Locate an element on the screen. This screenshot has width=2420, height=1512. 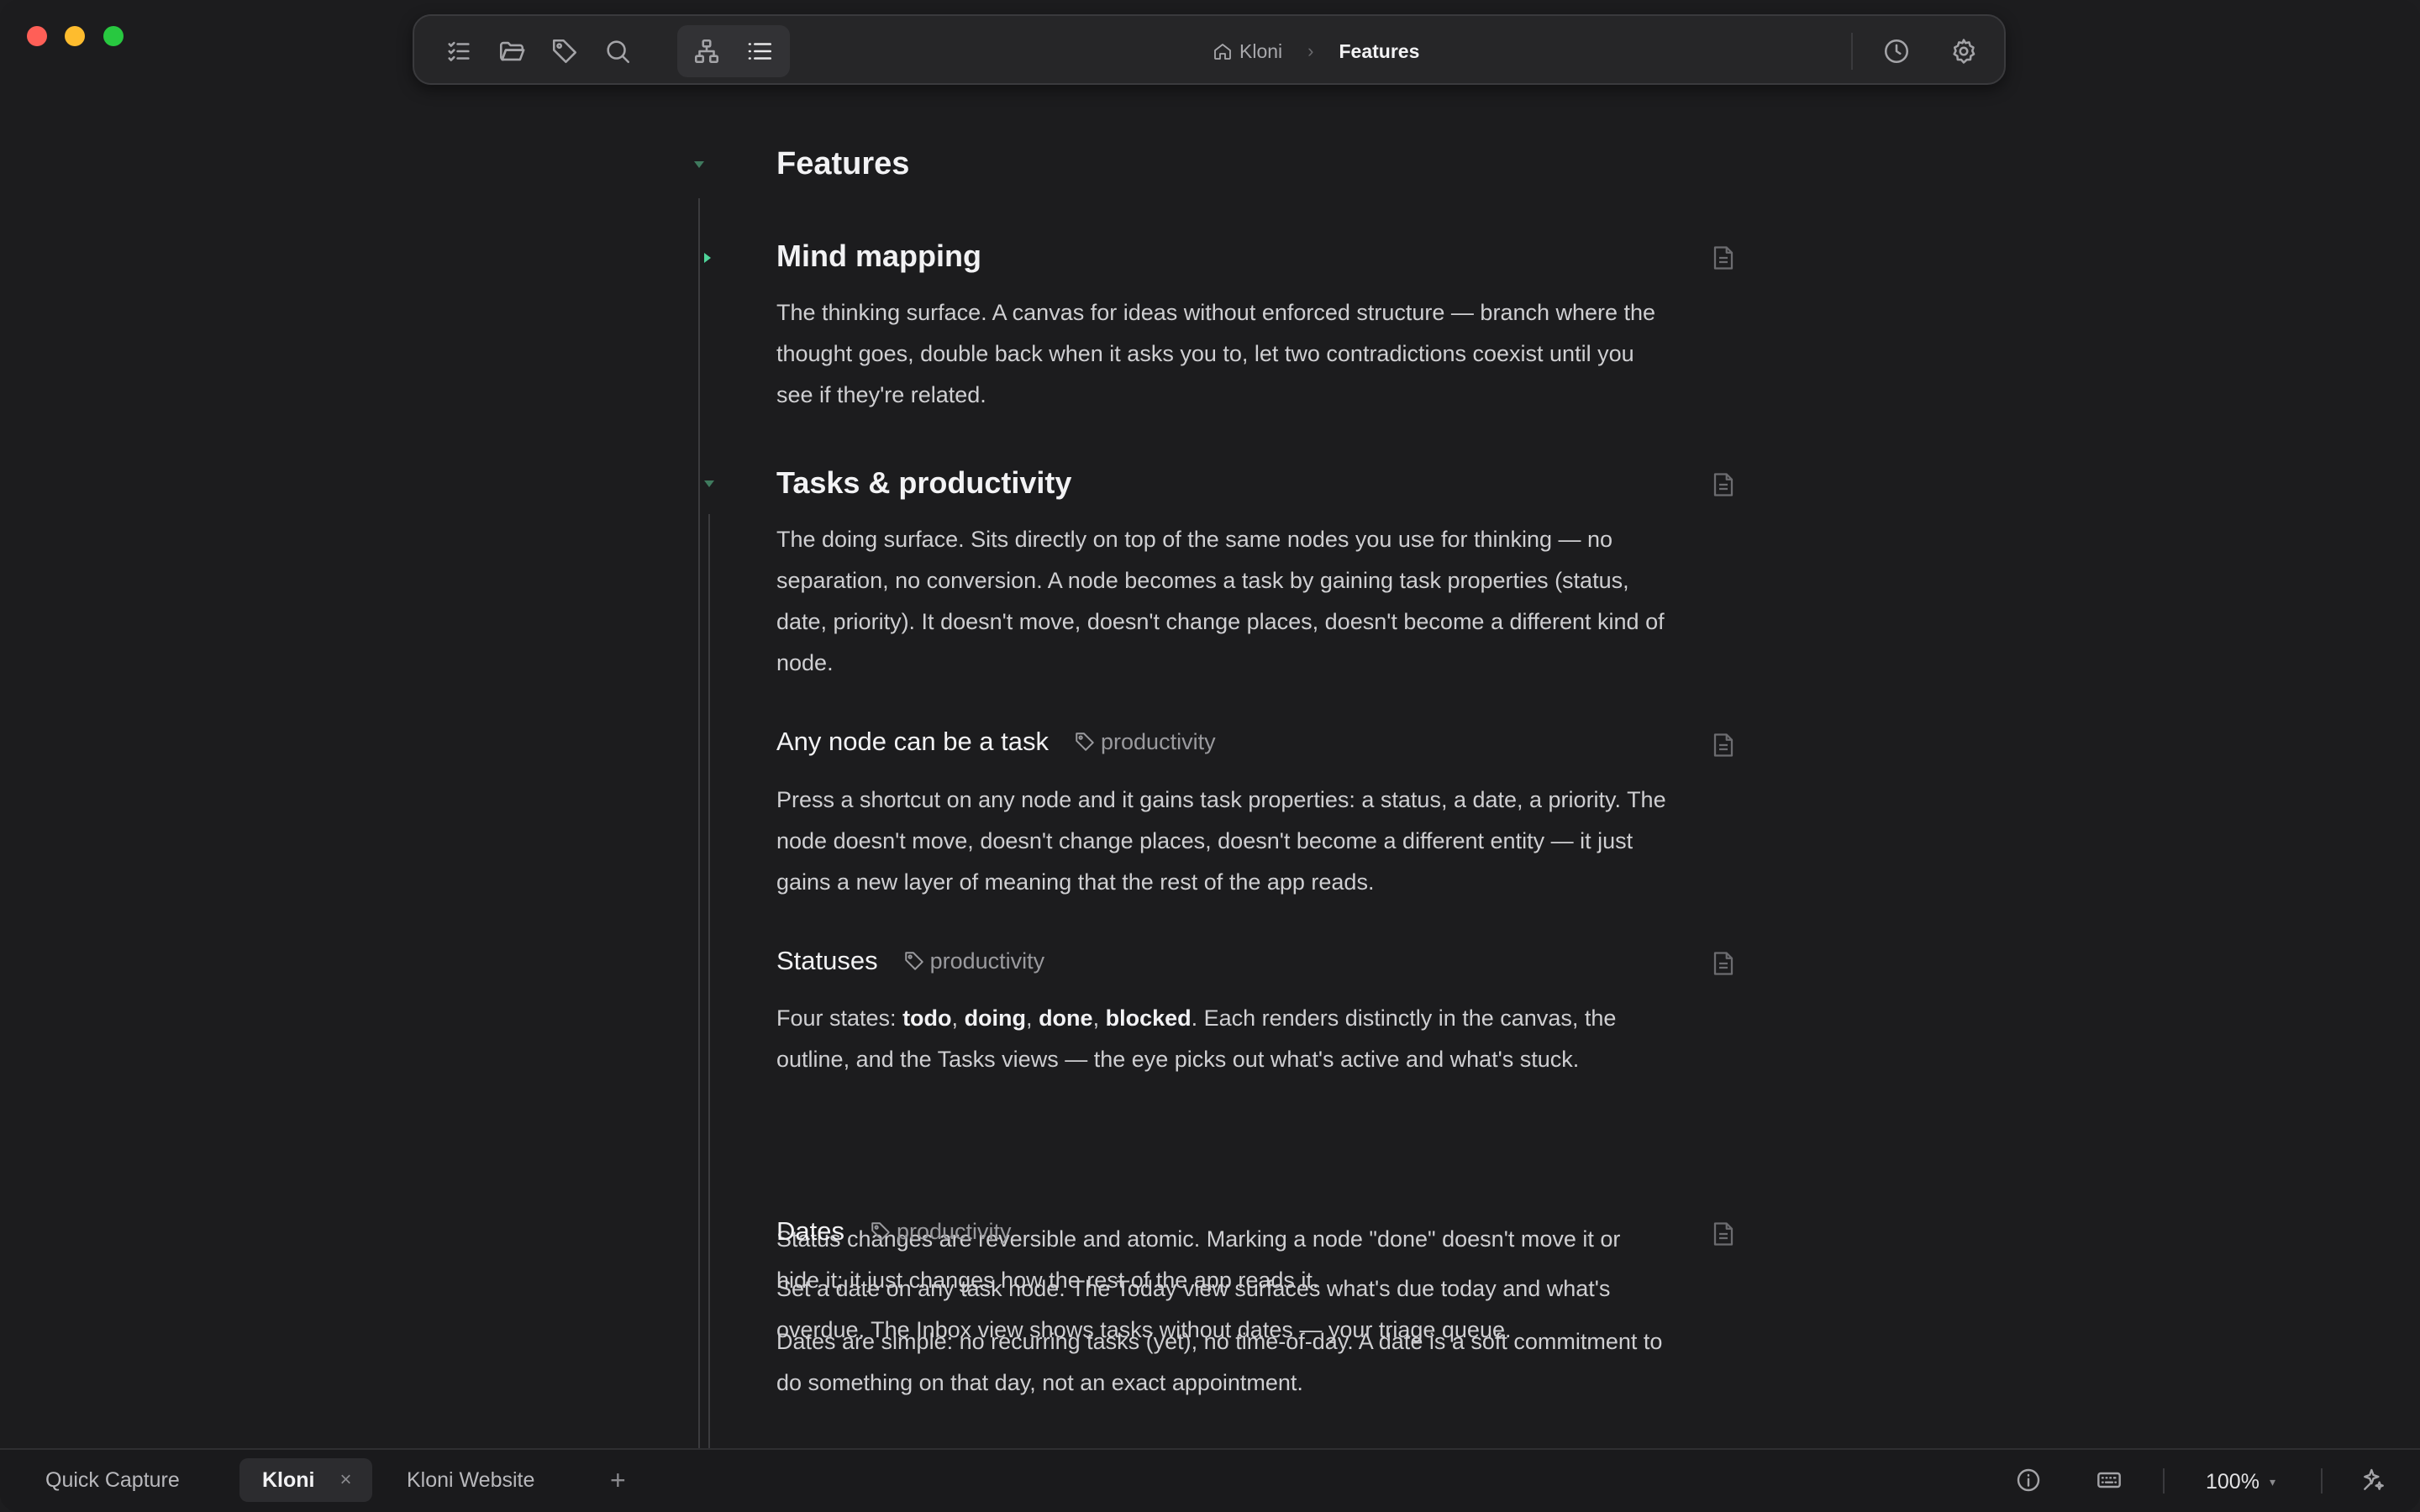
breadcrumb-current: Features is located at coordinates (1379, 51).